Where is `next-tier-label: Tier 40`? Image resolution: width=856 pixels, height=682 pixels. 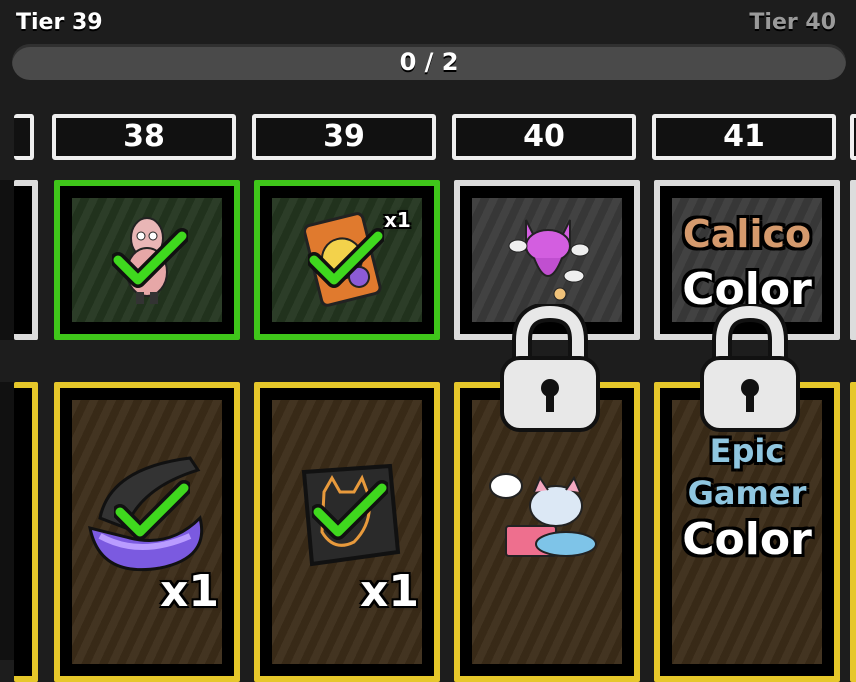 next-tier-label: Tier 40 is located at coordinates (792, 22).